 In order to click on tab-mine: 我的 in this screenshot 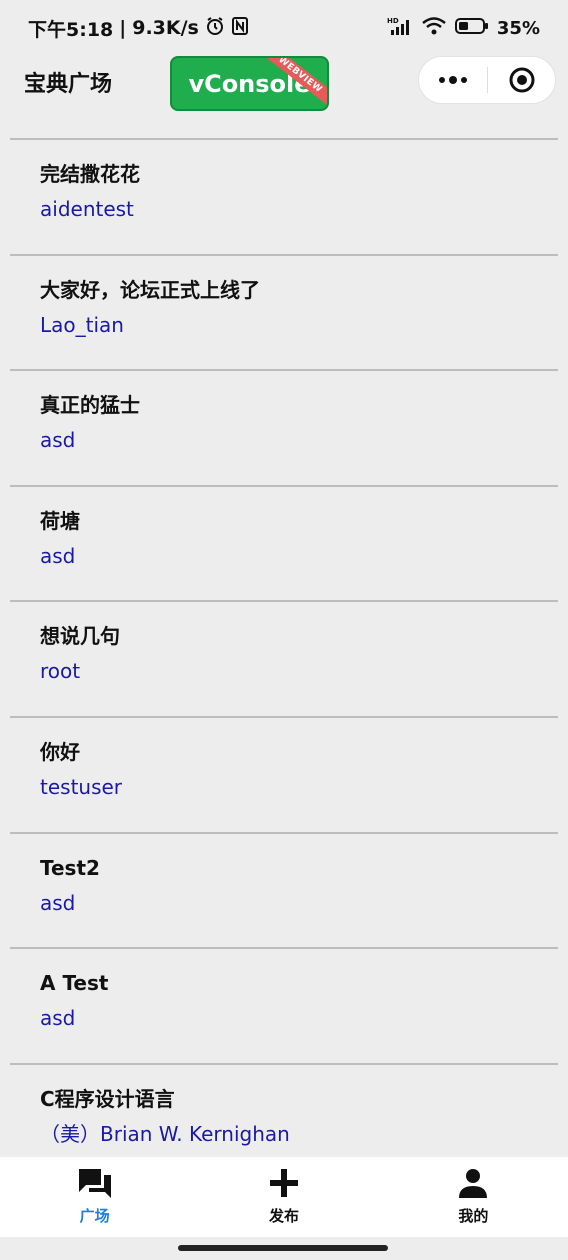, I will do `click(473, 1197)`.